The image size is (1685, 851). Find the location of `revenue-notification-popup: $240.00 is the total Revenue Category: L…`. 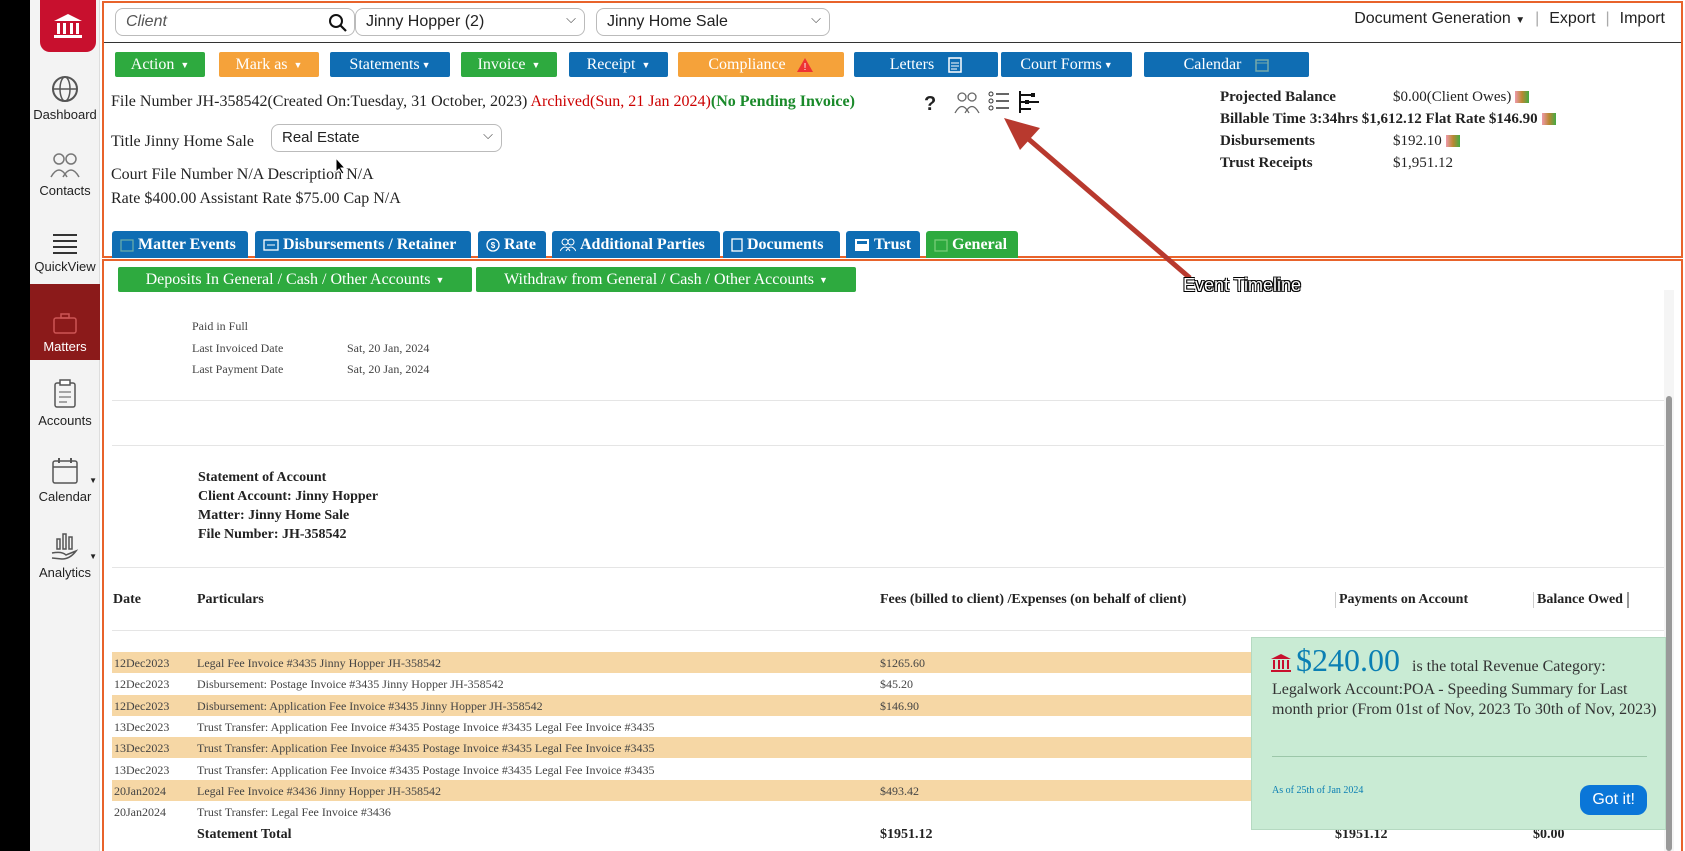

revenue-notification-popup: $240.00 is the total Revenue Category: L… is located at coordinates (1458, 733).